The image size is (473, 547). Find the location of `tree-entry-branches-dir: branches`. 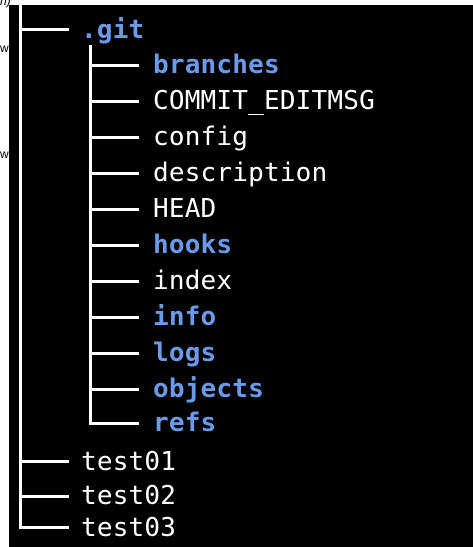

tree-entry-branches-dir: branches is located at coordinates (216, 65).